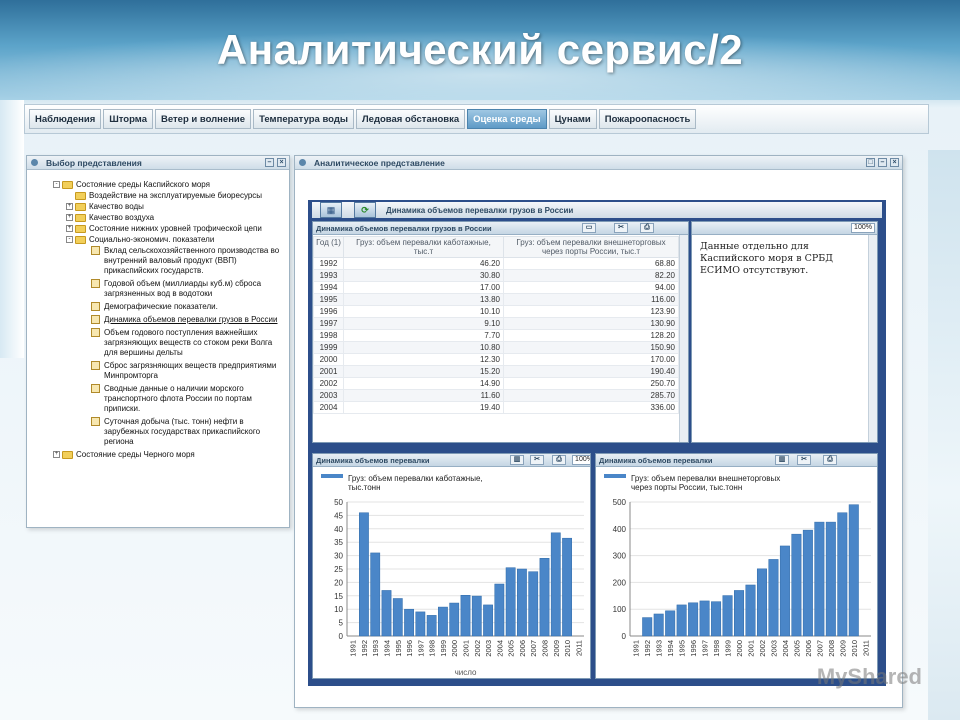  What do you see at coordinates (496, 263) in the screenshot?
I see `table-row: 1992 46.20 68.80` at bounding box center [496, 263].